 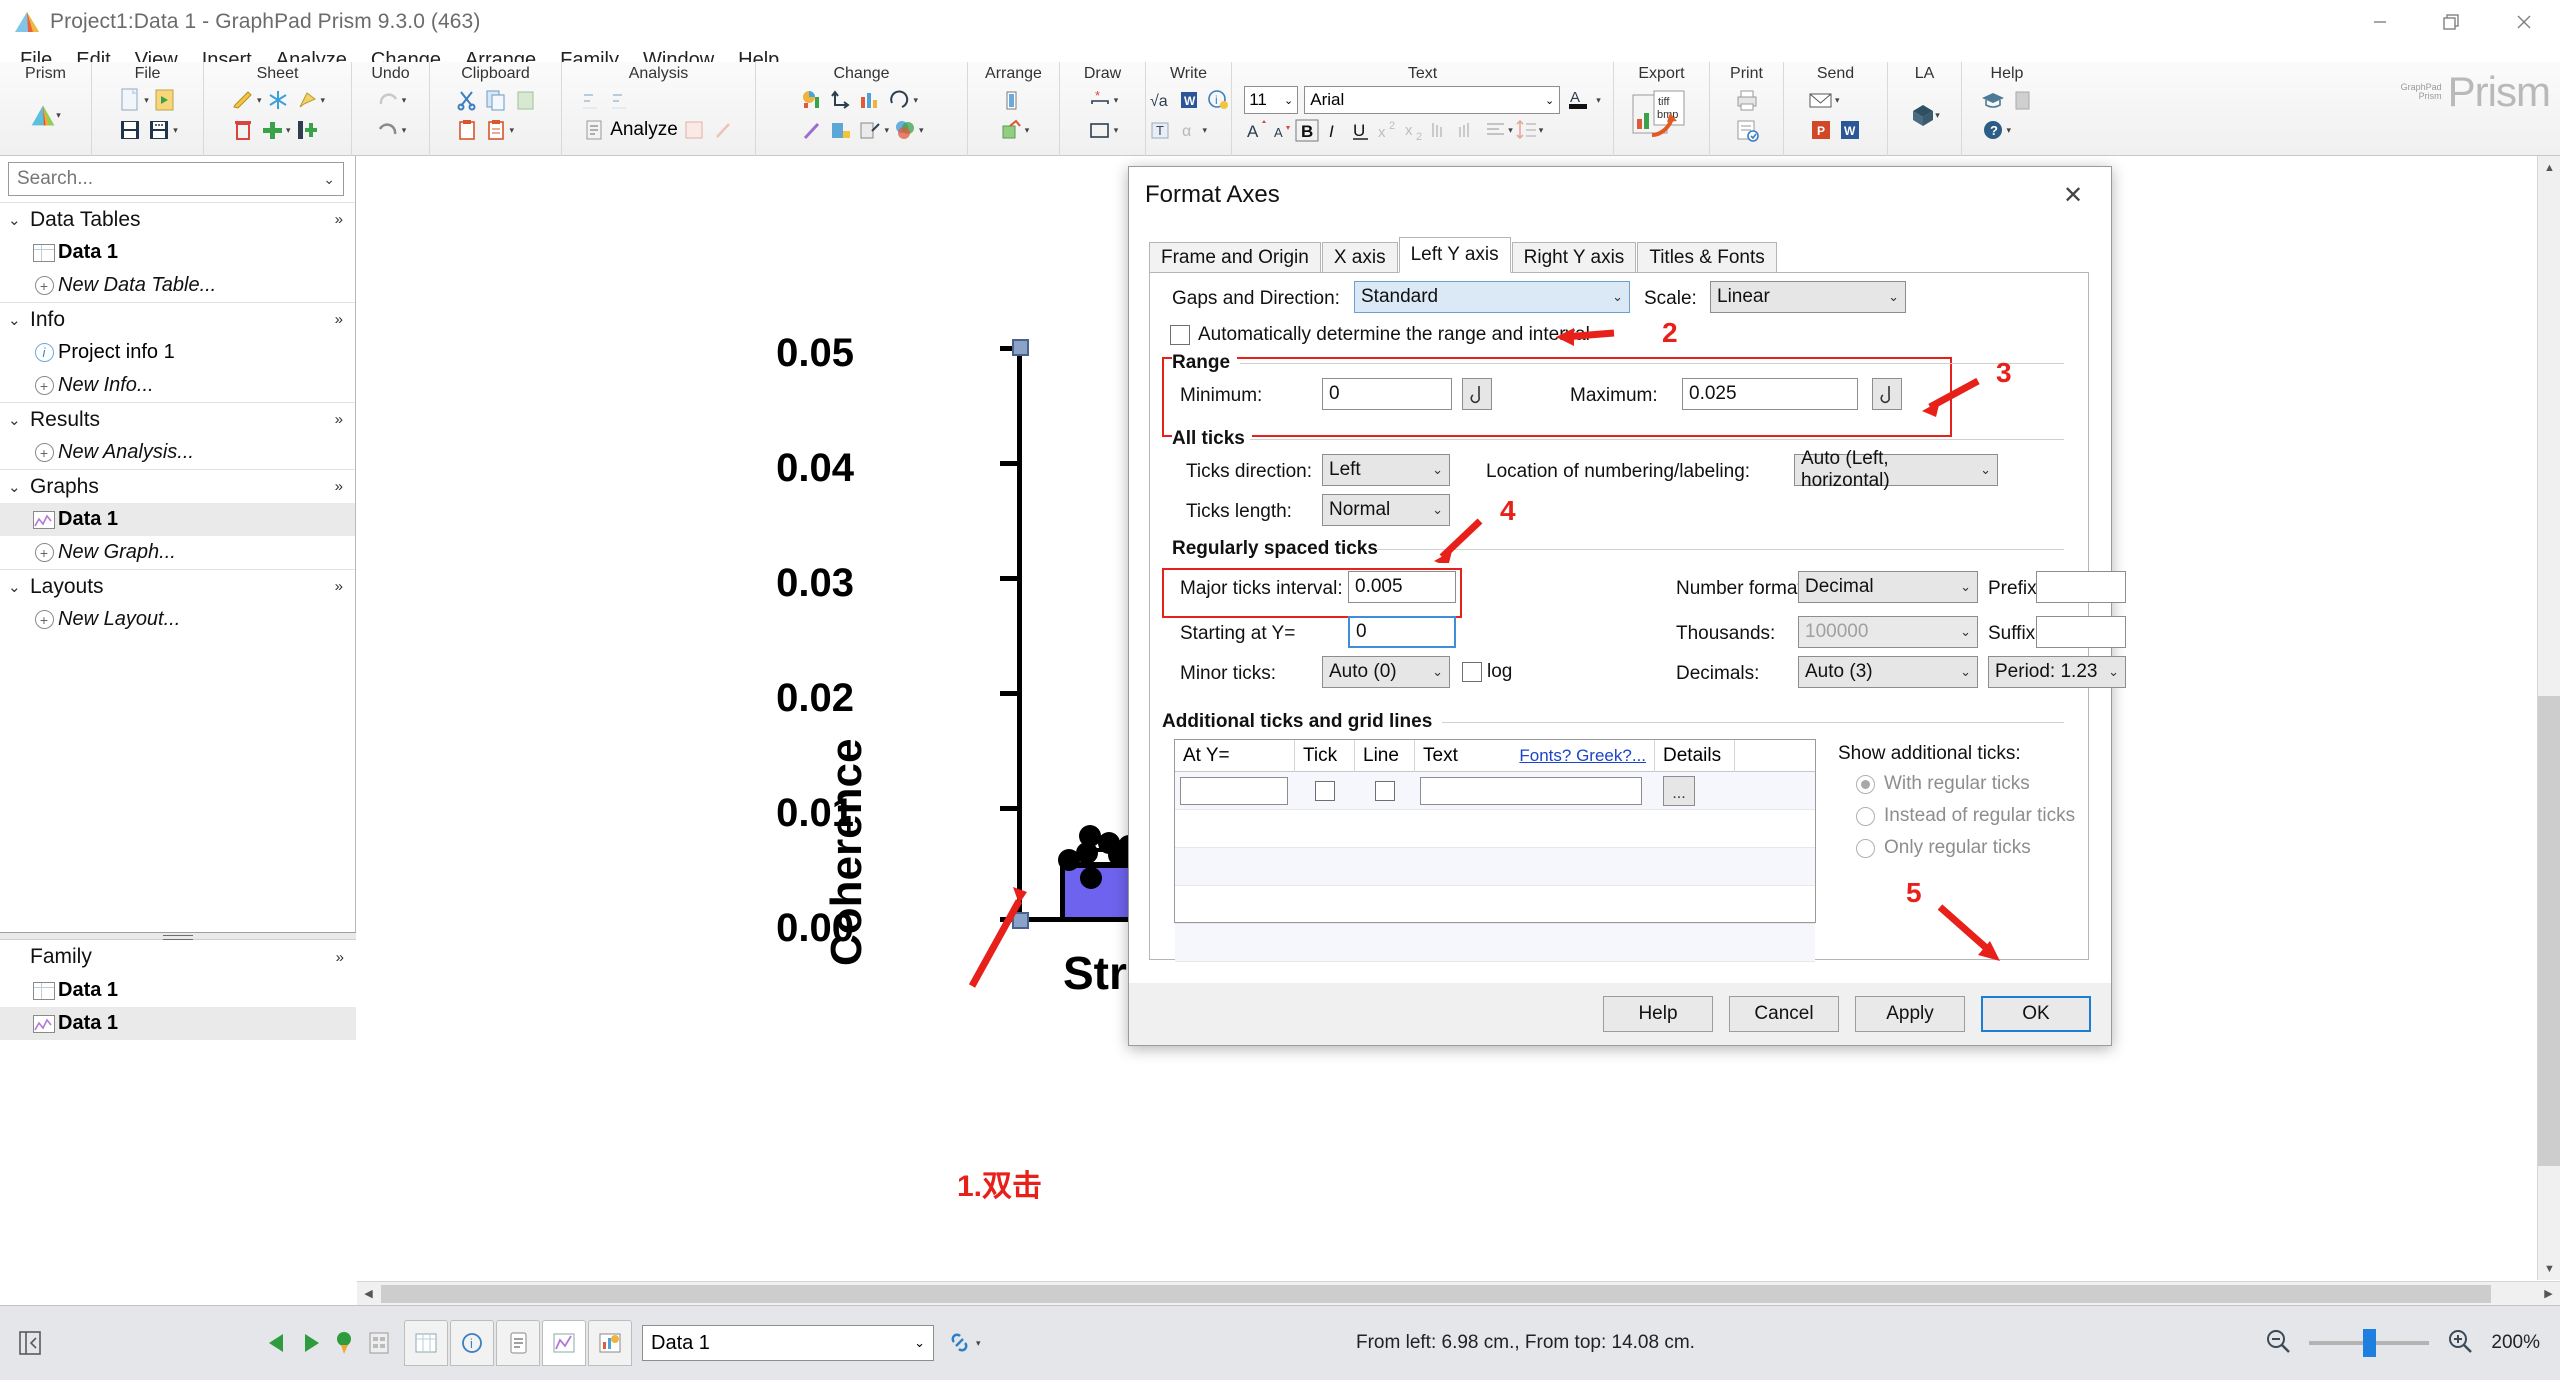 I want to click on auto-range-checkbox, so click(x=1180, y=335).